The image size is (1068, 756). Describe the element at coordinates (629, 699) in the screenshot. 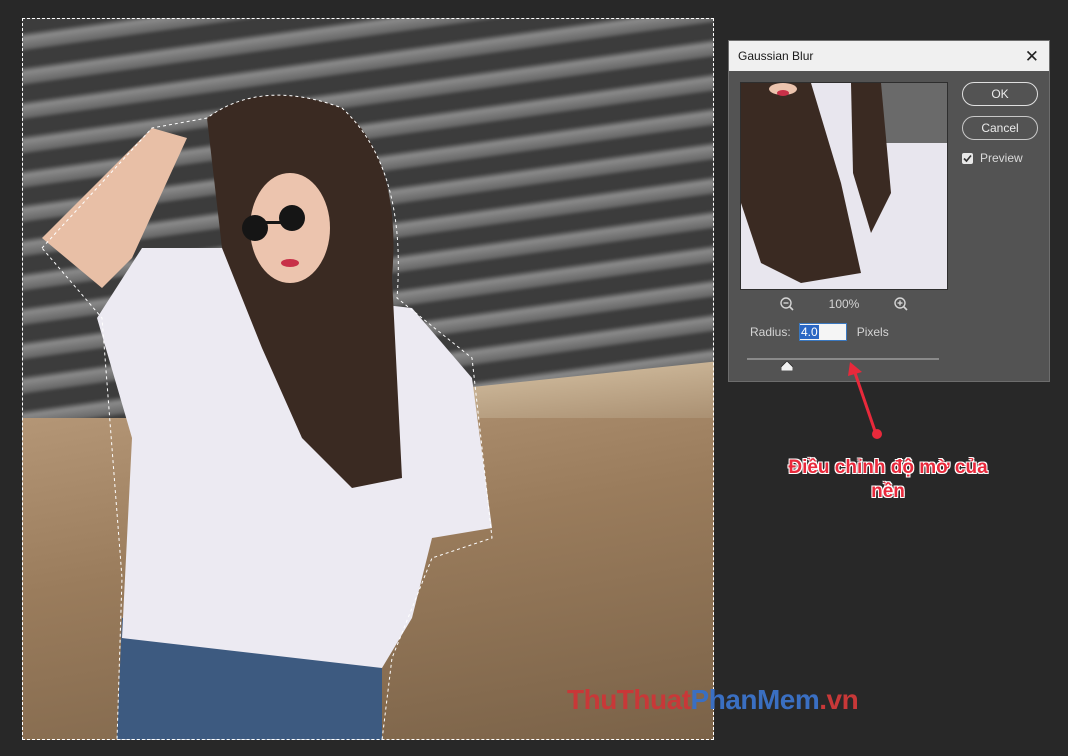

I see `watermark-part-1: ThuThuat` at that location.